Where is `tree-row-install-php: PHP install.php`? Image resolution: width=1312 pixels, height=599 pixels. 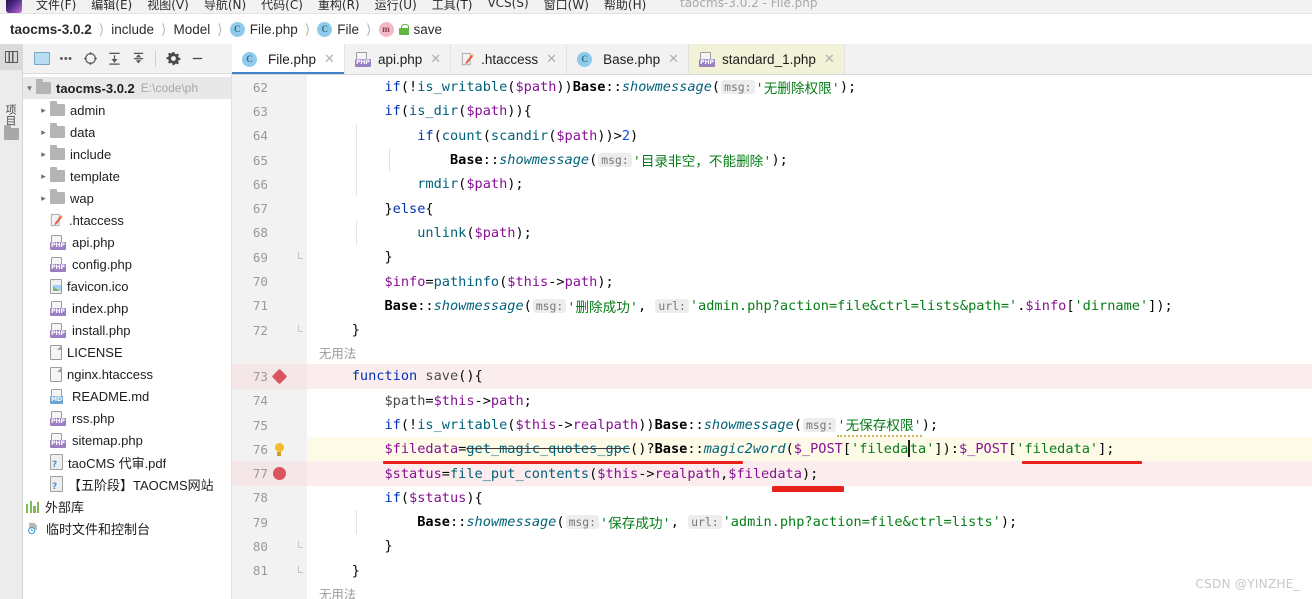 tree-row-install-php: PHP install.php is located at coordinates (127, 330).